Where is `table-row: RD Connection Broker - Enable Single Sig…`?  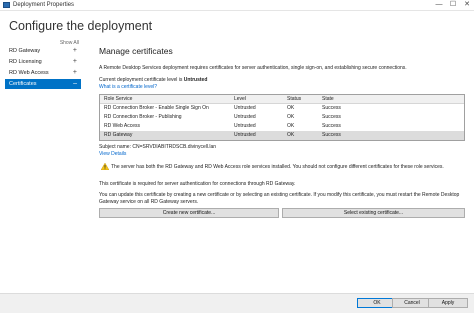 table-row: RD Connection Broker - Enable Single Sig… is located at coordinates (282, 108).